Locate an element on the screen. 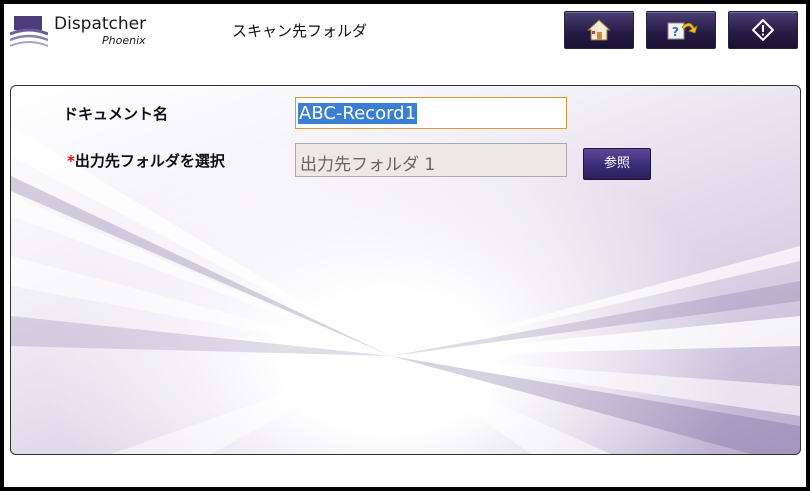  output-folder-field: 出力先フォルダ 1 is located at coordinates (431, 160).